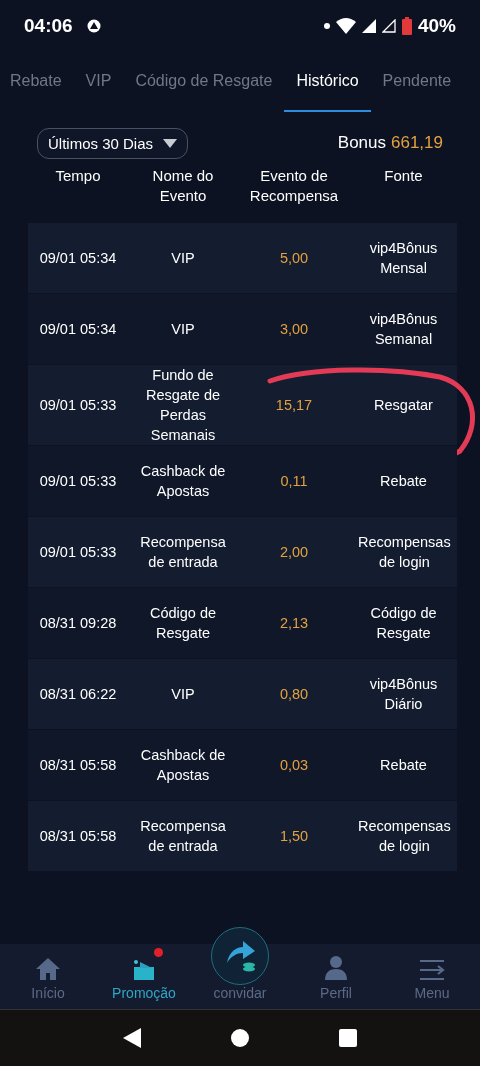 The image size is (480, 1066). I want to click on column-header: Nome do Evento, so click(183, 186).